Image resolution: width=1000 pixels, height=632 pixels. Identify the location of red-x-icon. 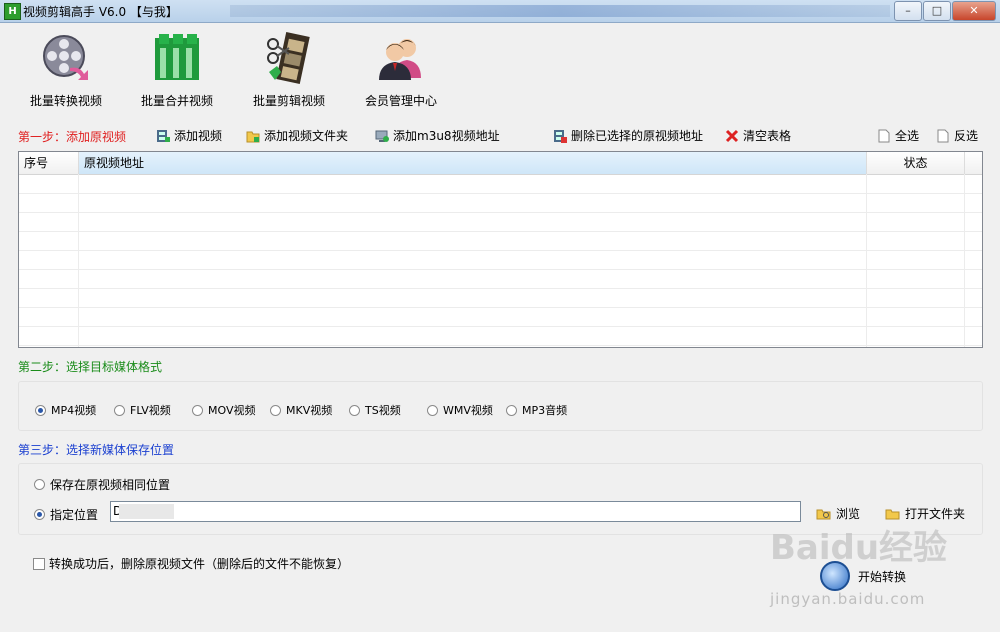
(732, 136).